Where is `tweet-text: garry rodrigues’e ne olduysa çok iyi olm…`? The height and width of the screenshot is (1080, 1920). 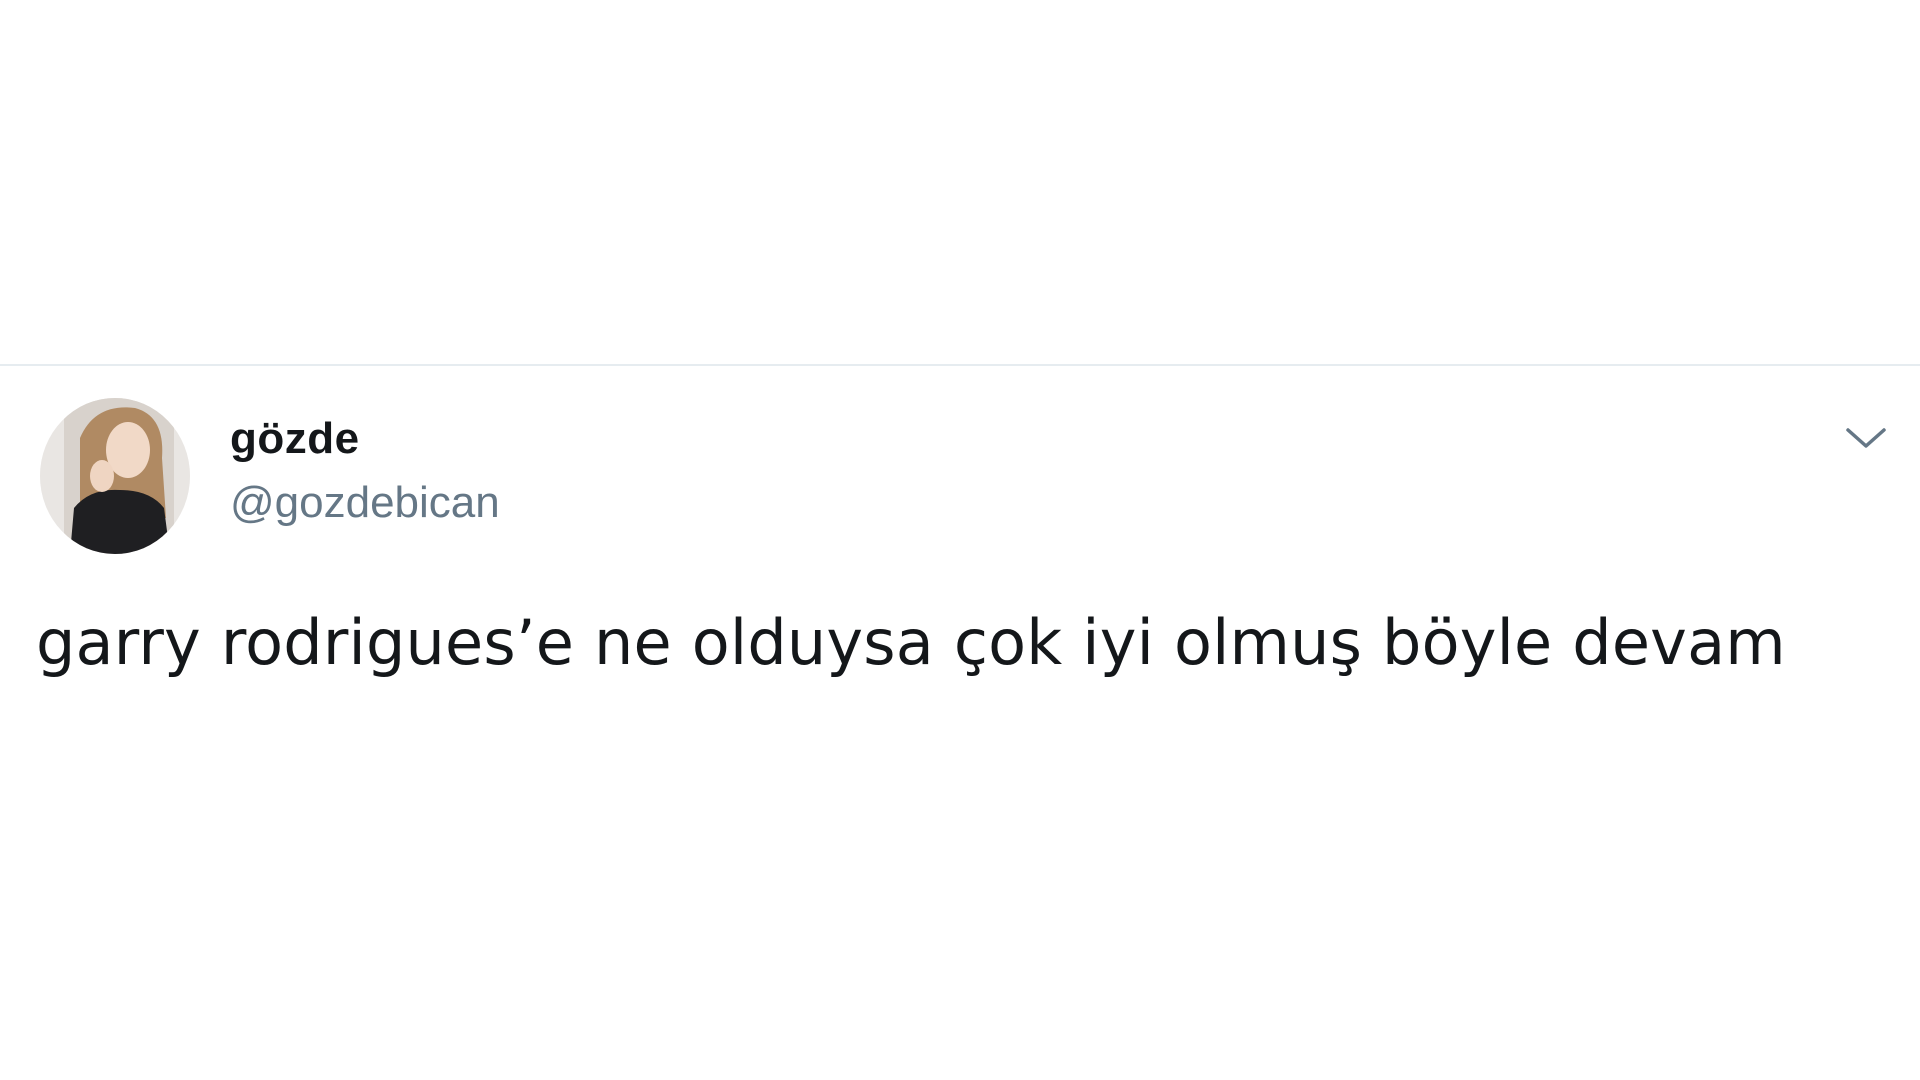 tweet-text: garry rodrigues’e ne olduysa çok iyi olm… is located at coordinates (911, 642).